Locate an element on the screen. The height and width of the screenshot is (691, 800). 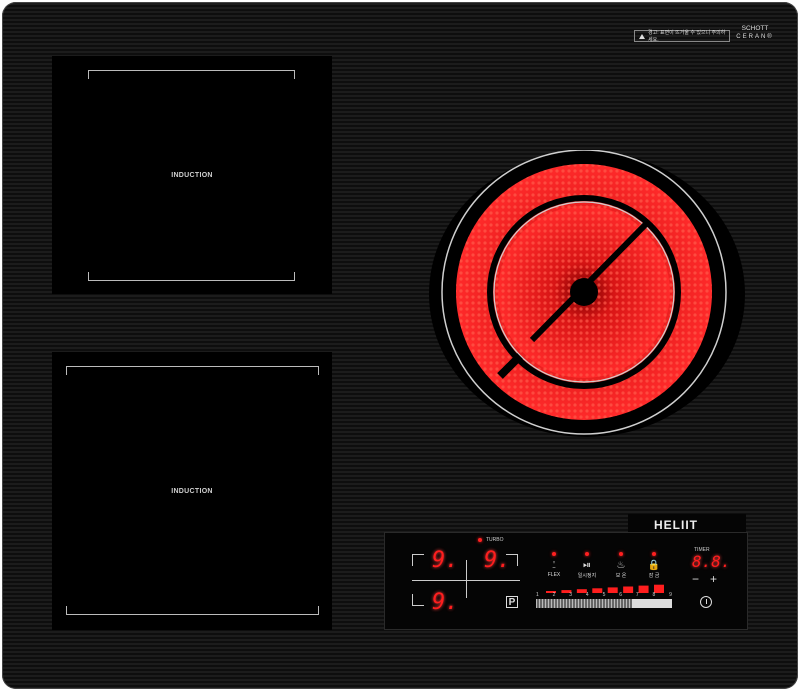
flex-led is located at coordinates (554, 554).